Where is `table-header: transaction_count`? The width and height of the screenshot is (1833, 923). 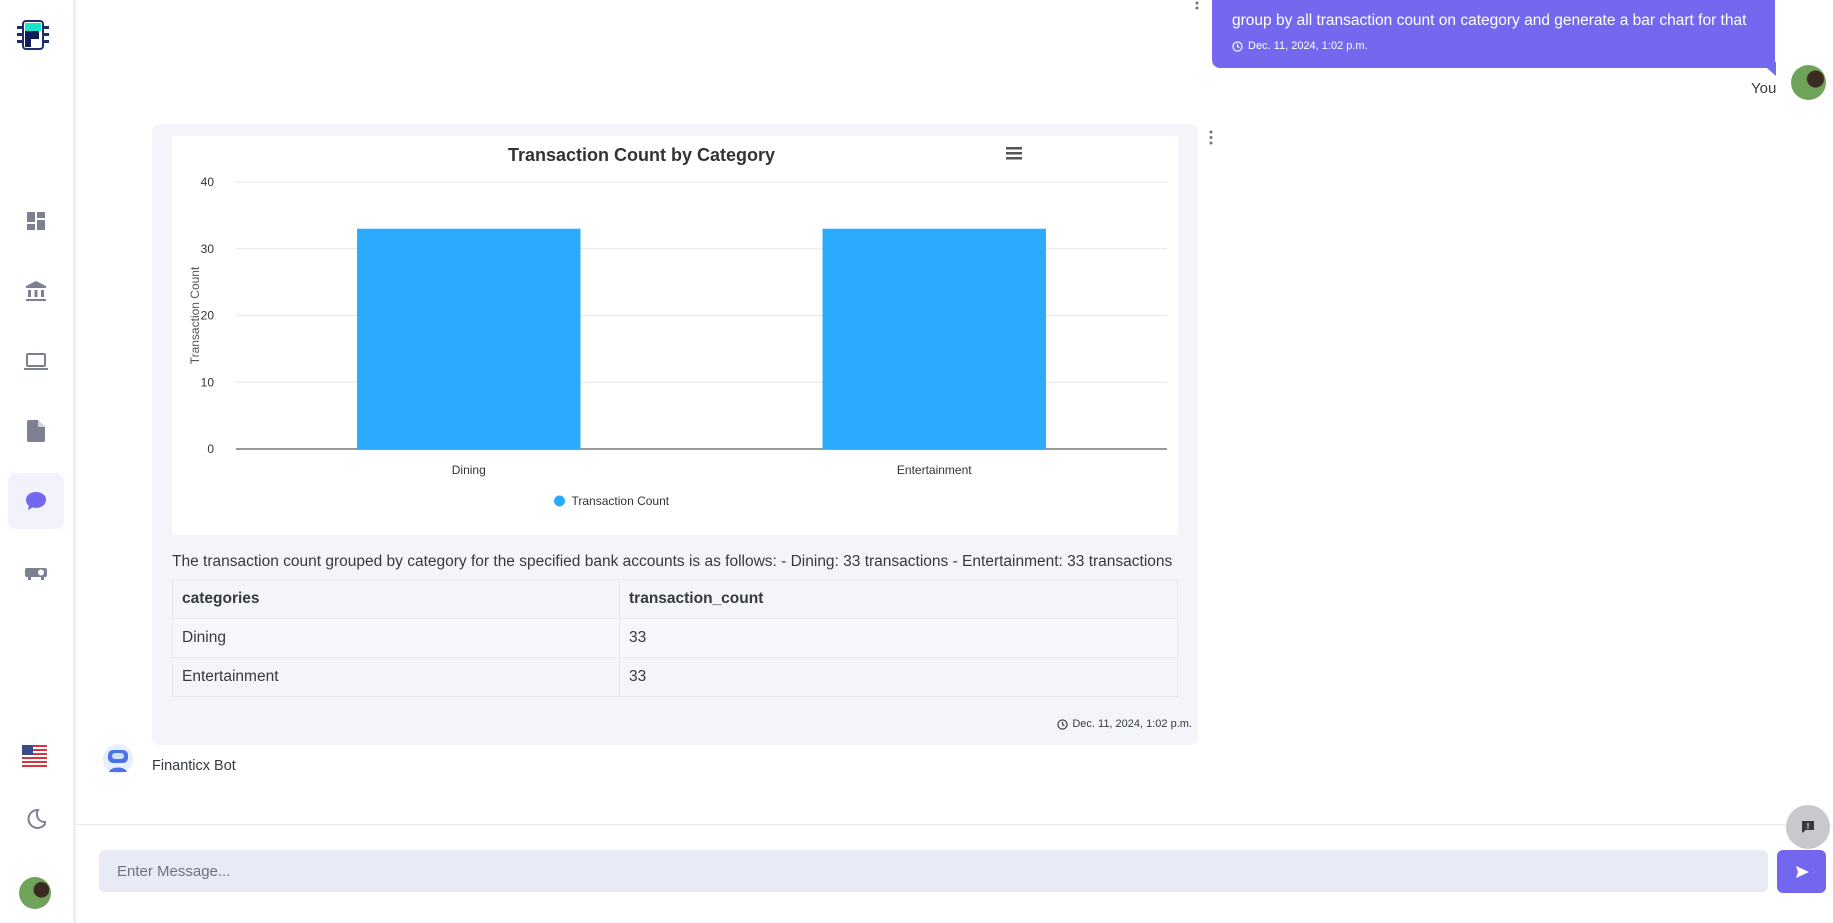
table-header: transaction_count is located at coordinates (898, 599).